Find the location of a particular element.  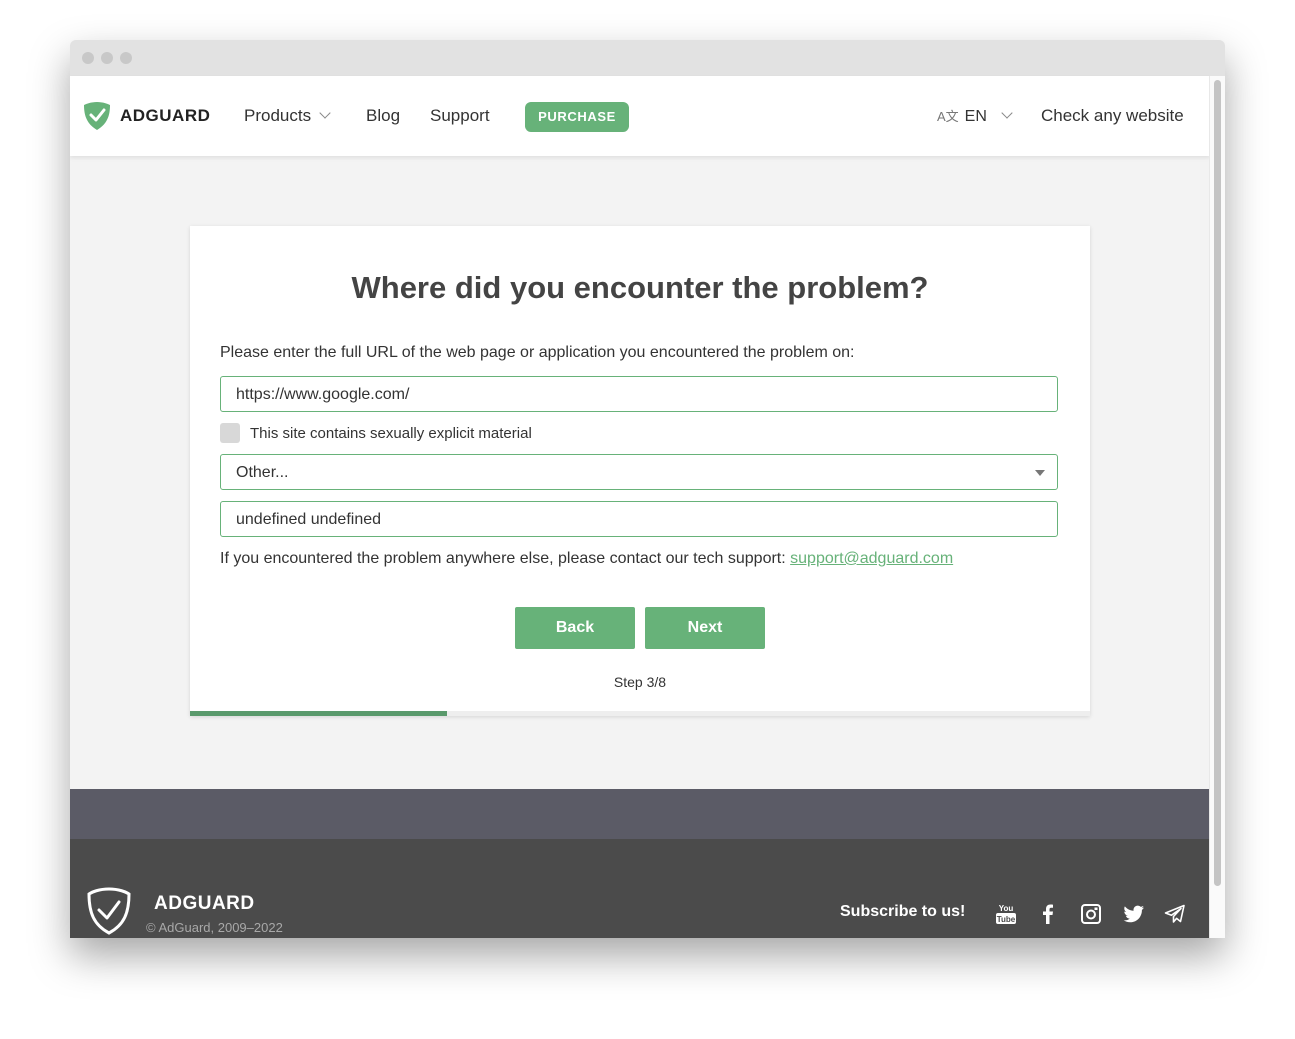

check-website-link: Check any website is located at coordinates (1112, 116).